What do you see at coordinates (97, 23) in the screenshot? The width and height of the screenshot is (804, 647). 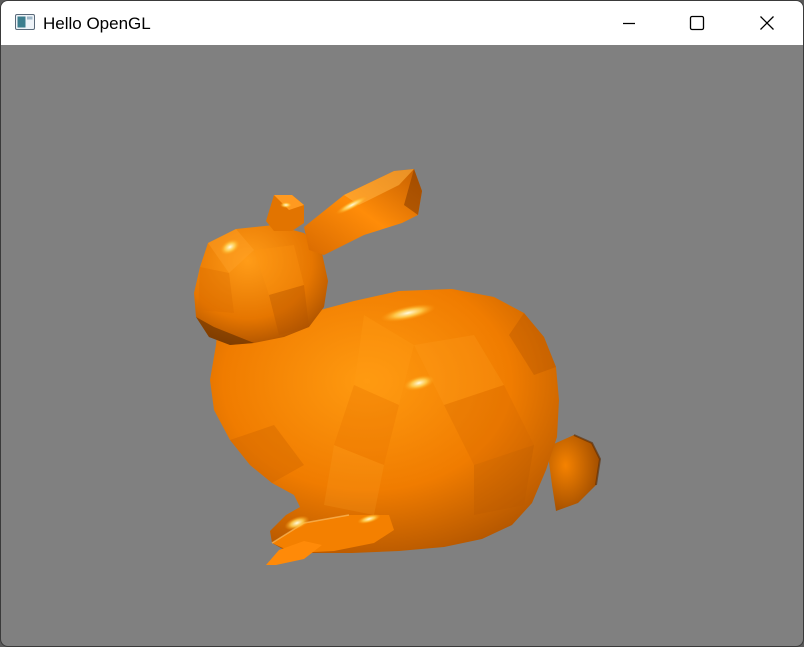 I see `window-title: Hello OpenGL` at bounding box center [97, 23].